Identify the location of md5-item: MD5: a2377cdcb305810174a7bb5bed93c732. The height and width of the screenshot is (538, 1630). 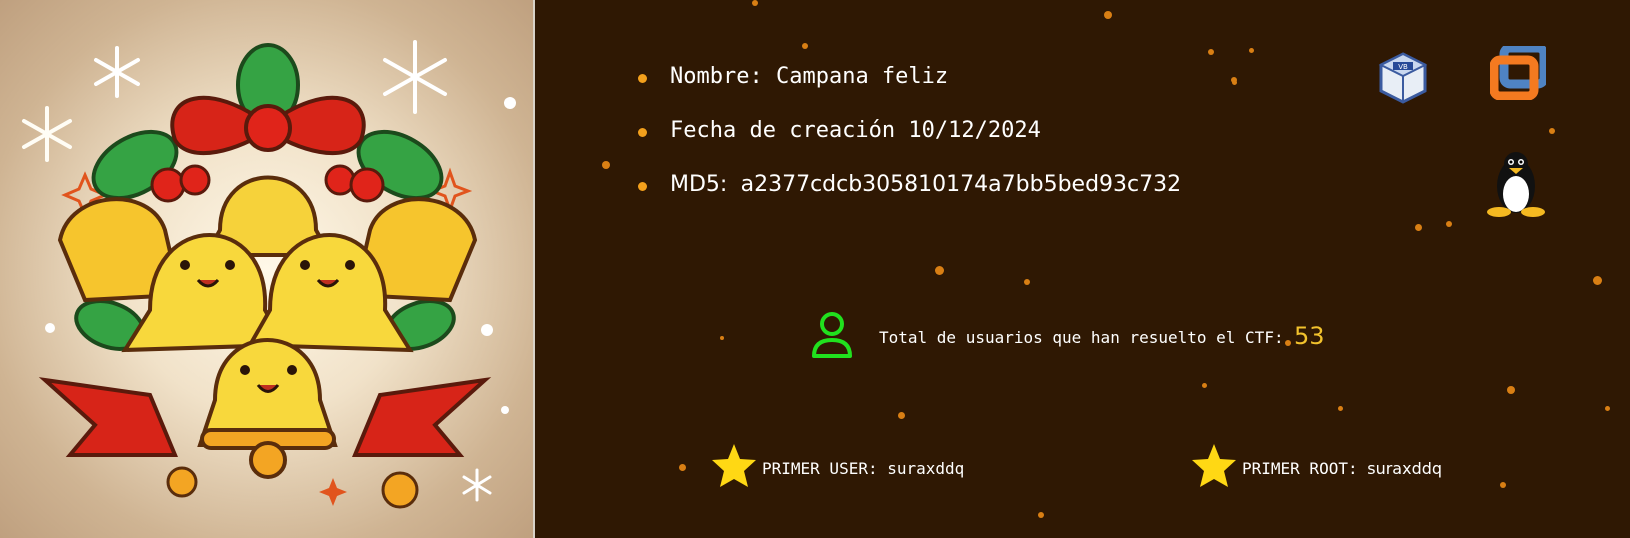
(908, 197).